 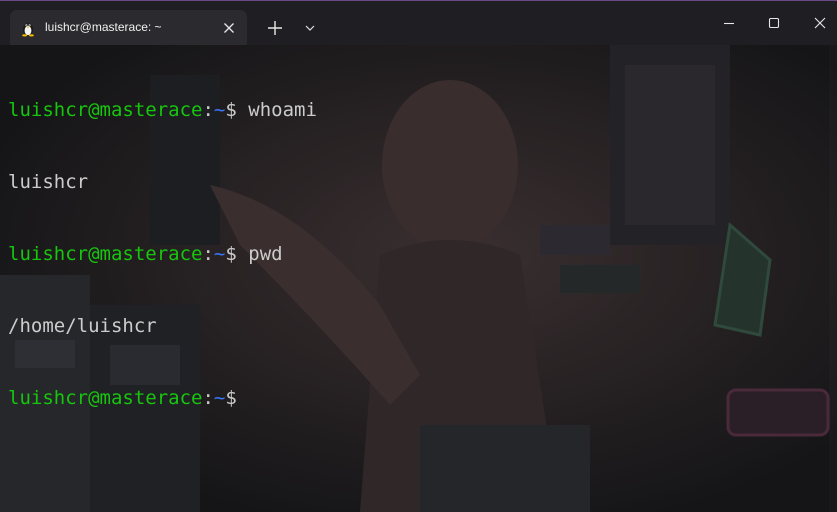 What do you see at coordinates (833, 278) in the screenshot?
I see `scrollbar` at bounding box center [833, 278].